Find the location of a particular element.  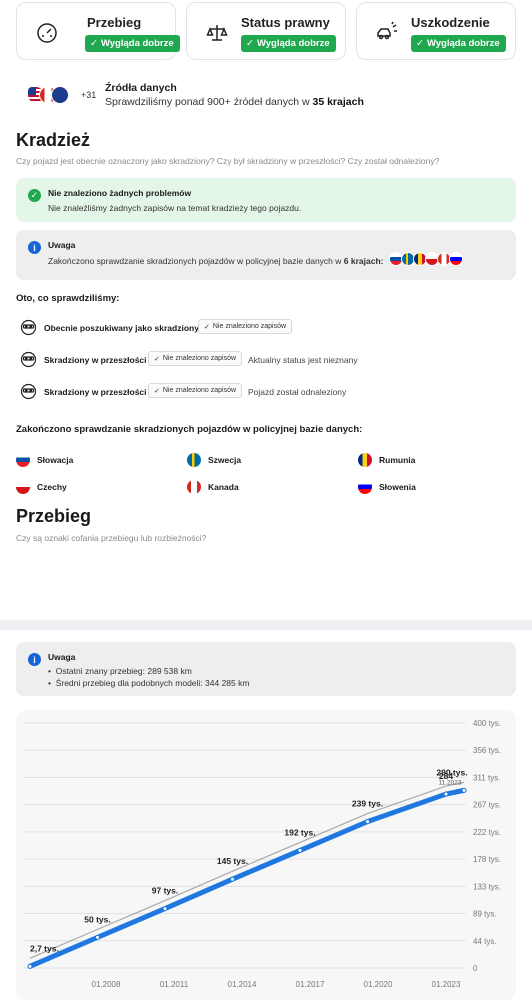

status-card-damage: Uszkodzenie ✓ Wygląda dobrze is located at coordinates (436, 31).